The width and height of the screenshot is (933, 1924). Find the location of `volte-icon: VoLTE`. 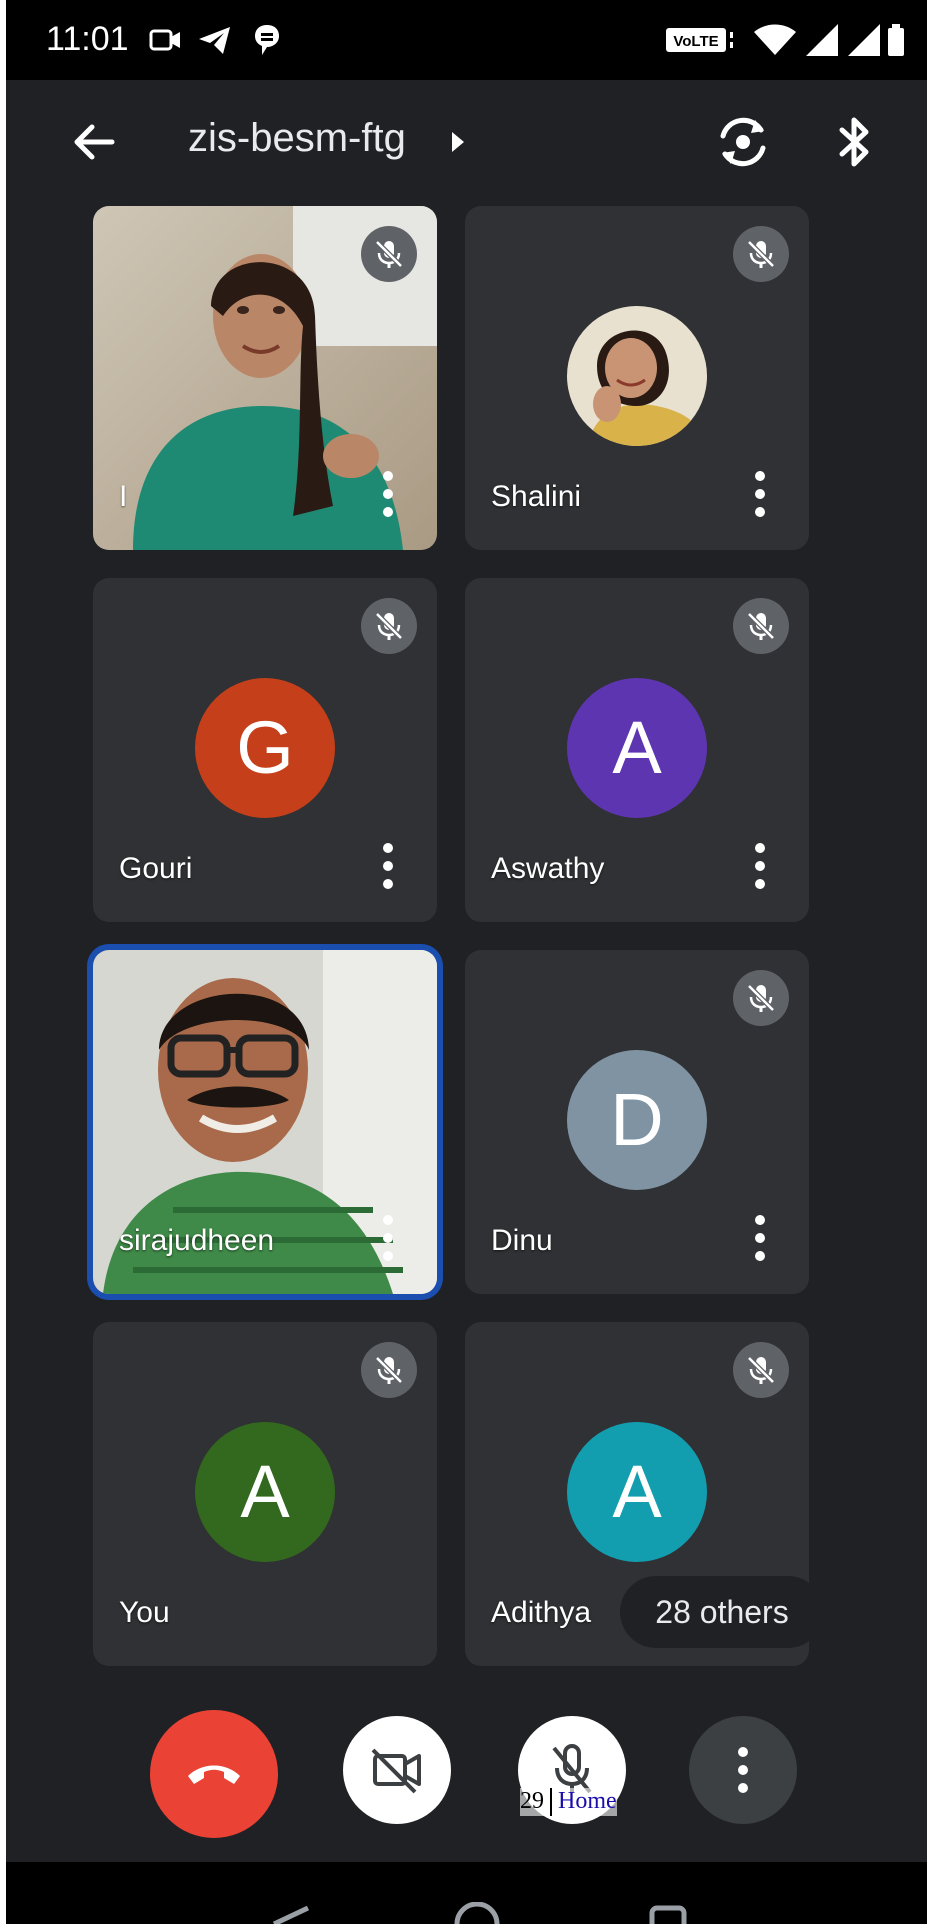

volte-icon: VoLTE is located at coordinates (699, 40).